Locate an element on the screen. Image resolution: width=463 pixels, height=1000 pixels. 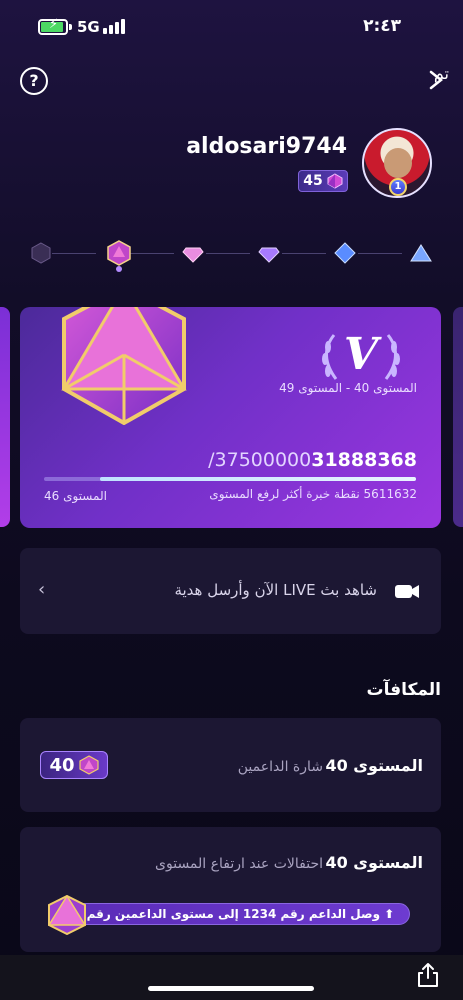
live-gift-text: شاهد بث LIVE الآن وأرسل هدية is located at coordinates (275, 590).